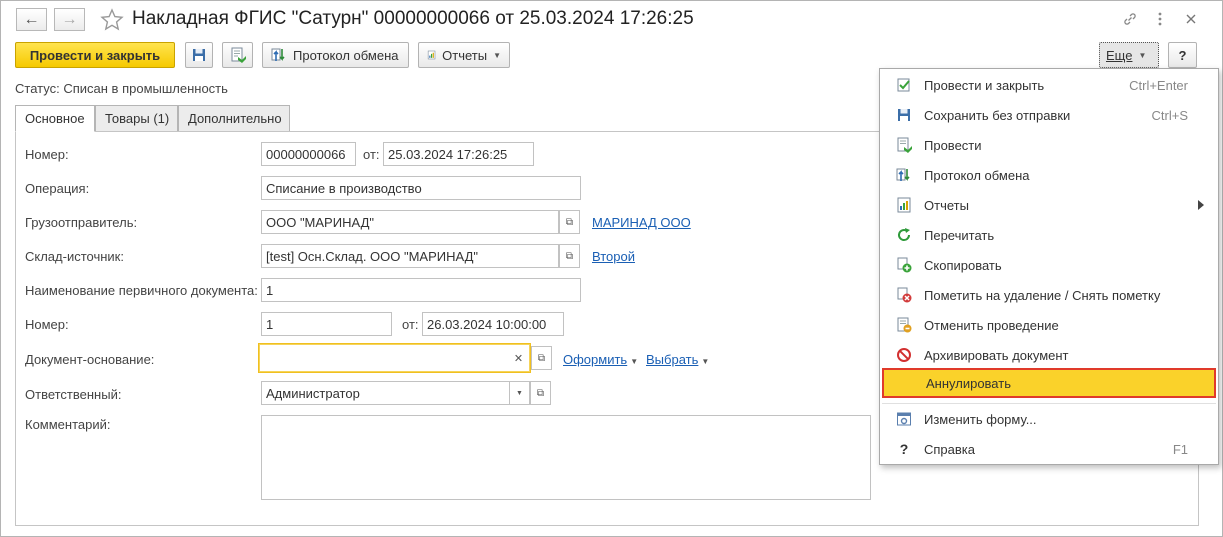  Describe the element at coordinates (1129, 55) in the screenshot. I see `more-button: Еще ▼` at that location.